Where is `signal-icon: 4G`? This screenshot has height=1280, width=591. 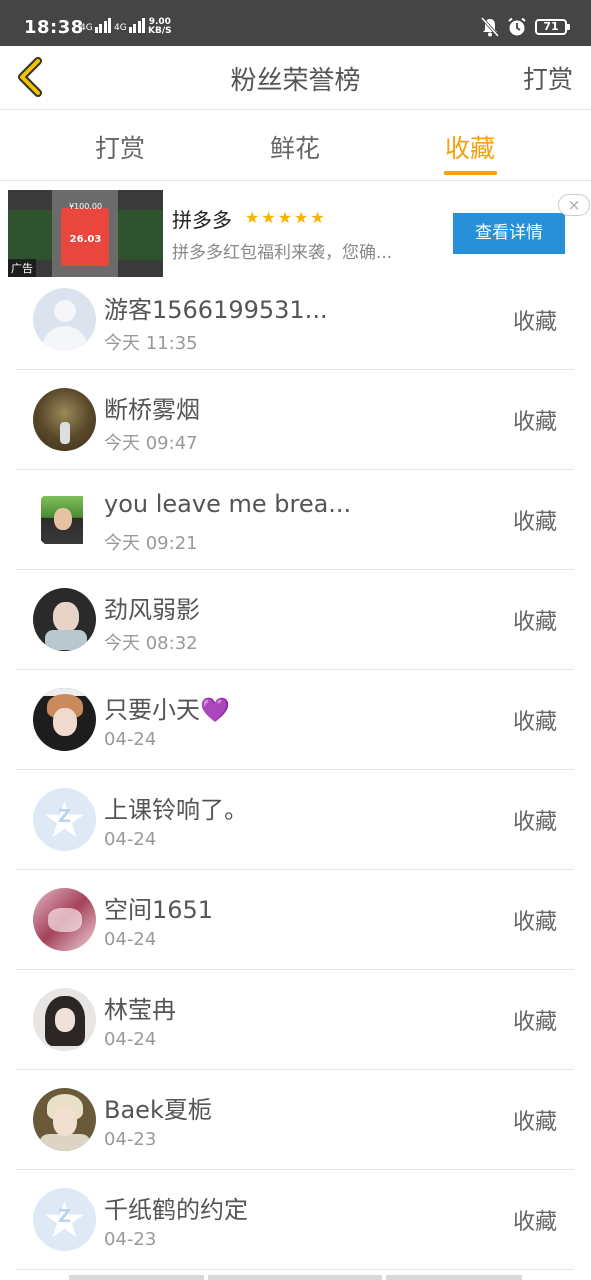 signal-icon: 4G is located at coordinates (96, 25).